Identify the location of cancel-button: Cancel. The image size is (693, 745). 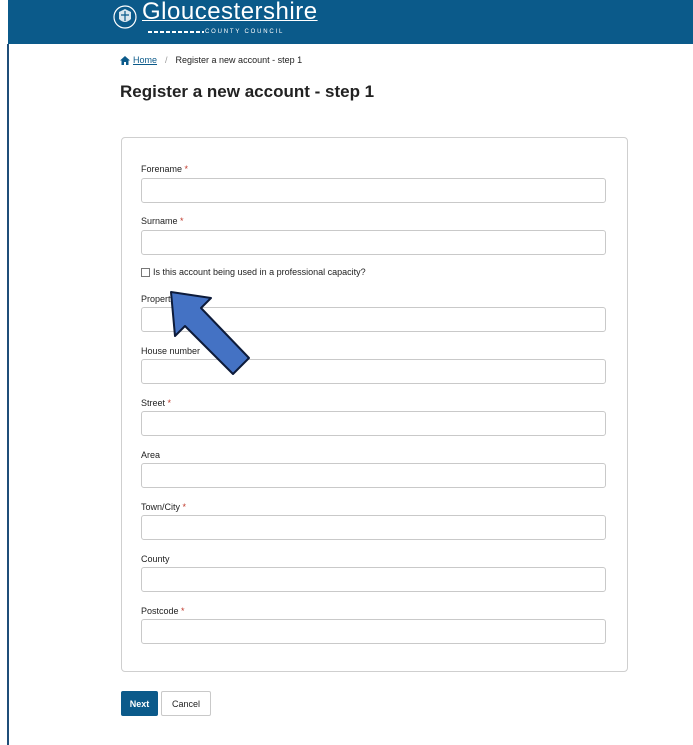
(186, 703).